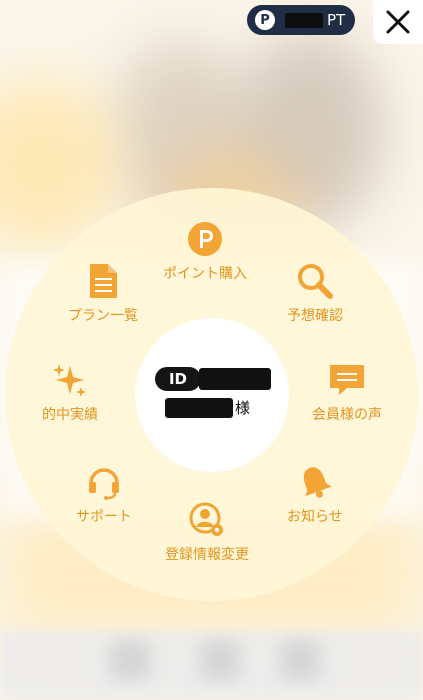 The image size is (423, 700). I want to click on menu-label: 的中実績, so click(70, 415).